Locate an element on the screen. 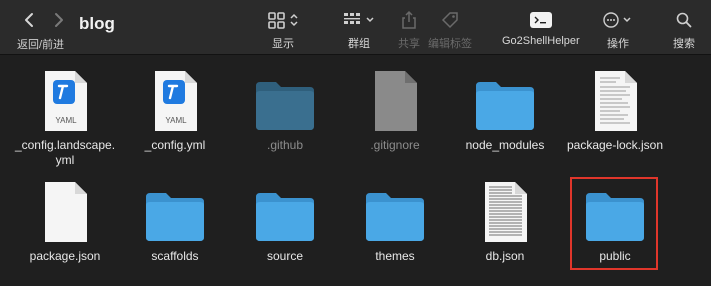 This screenshot has width=711, height=286. terminal-icon is located at coordinates (540, 20).